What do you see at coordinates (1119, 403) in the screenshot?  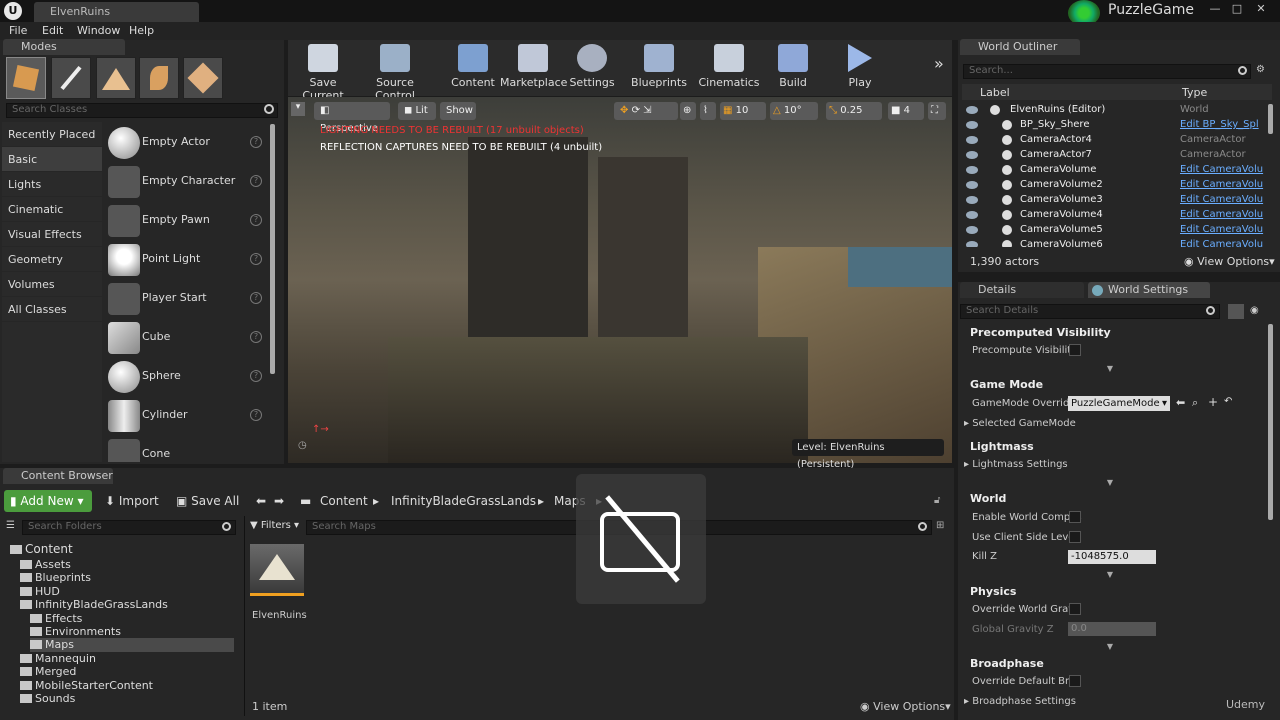 I see `gamemode-override-select: PuzzleGameMode ▾` at bounding box center [1119, 403].